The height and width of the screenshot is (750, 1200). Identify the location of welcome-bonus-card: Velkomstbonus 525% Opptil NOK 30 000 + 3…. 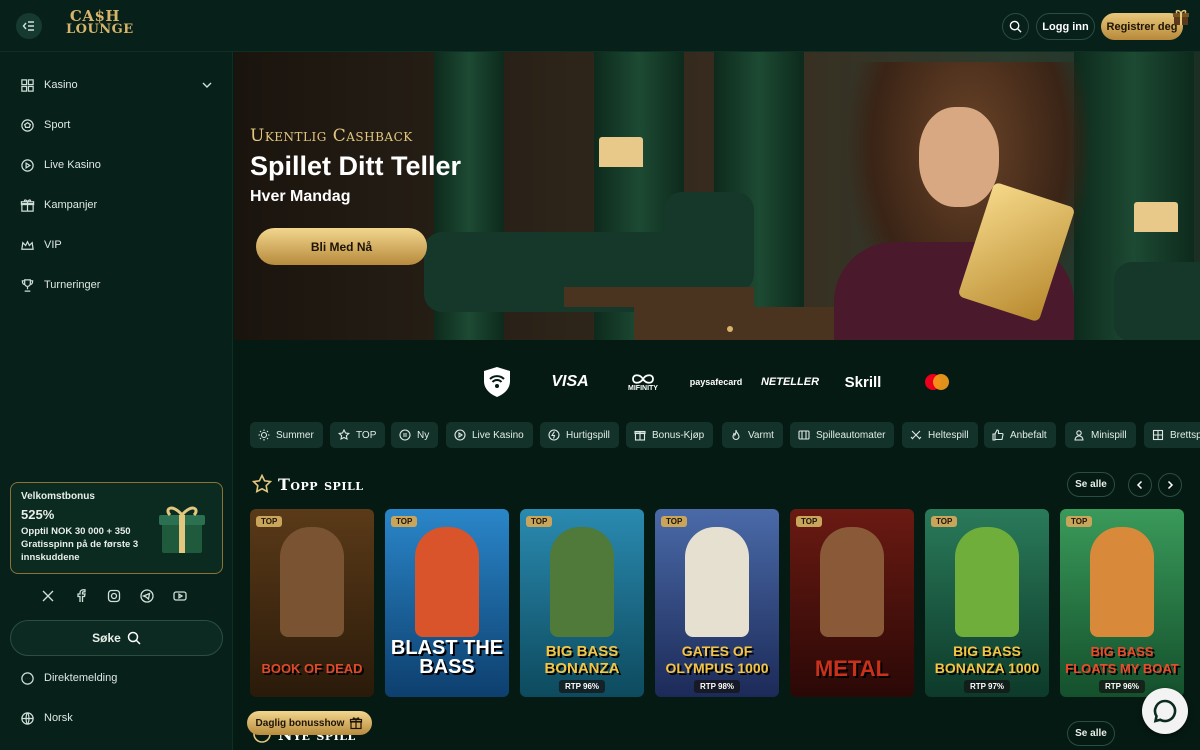
(116, 528).